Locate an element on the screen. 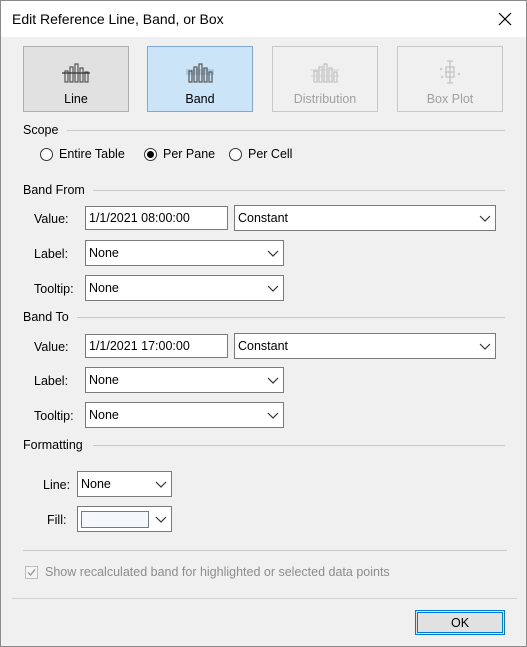 The height and width of the screenshot is (647, 527). band-to-divider is located at coordinates (291, 317).